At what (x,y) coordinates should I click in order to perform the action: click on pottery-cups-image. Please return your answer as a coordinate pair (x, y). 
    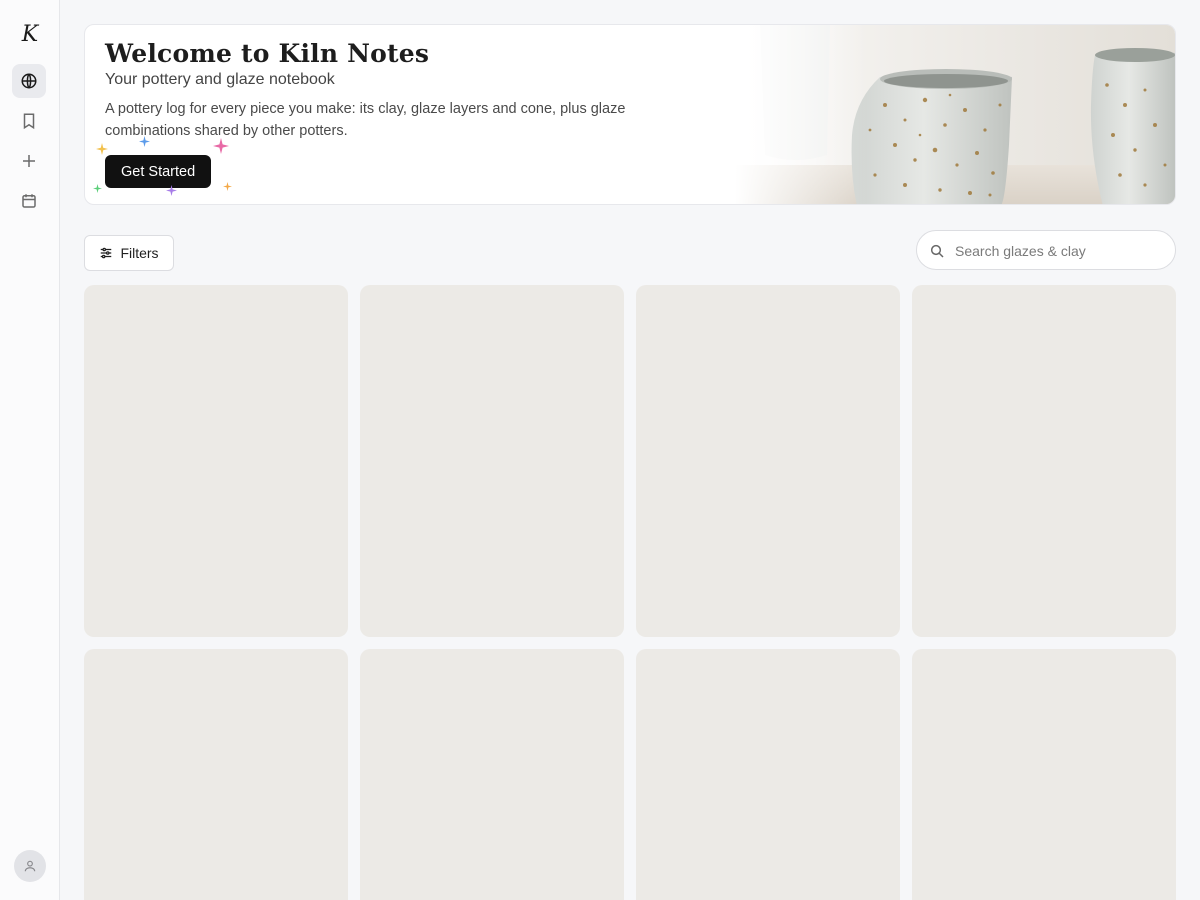
    Looking at the image, I should click on (955, 114).